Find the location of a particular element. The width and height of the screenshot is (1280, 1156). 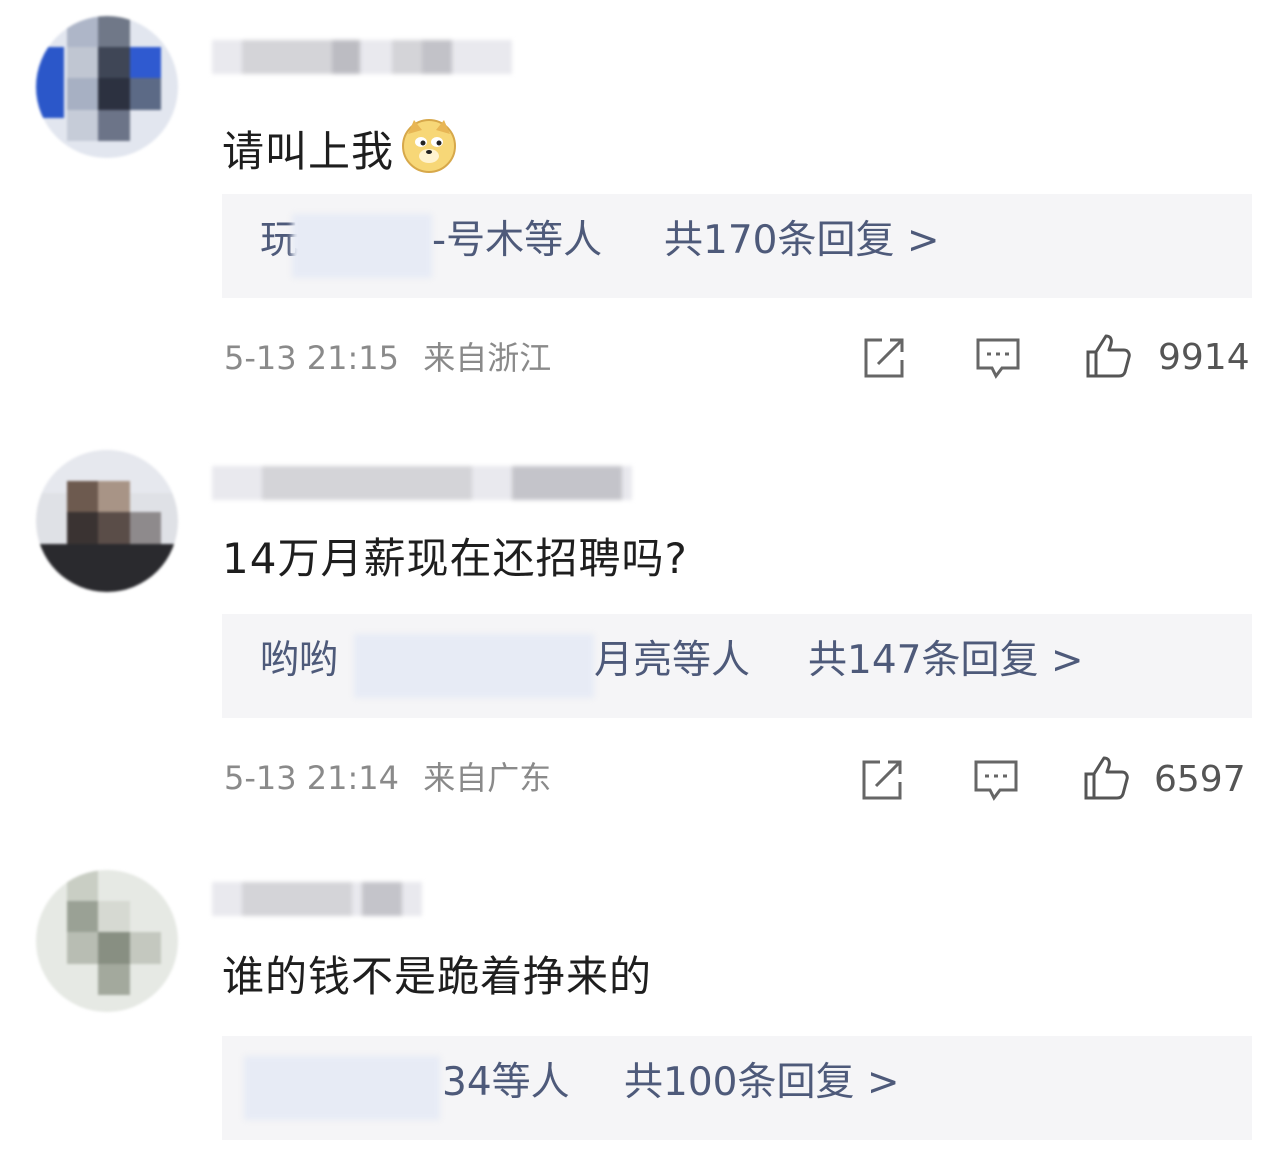

reply-summary: 哟哟 月亮等人 共147条回复 > is located at coordinates (737, 666).